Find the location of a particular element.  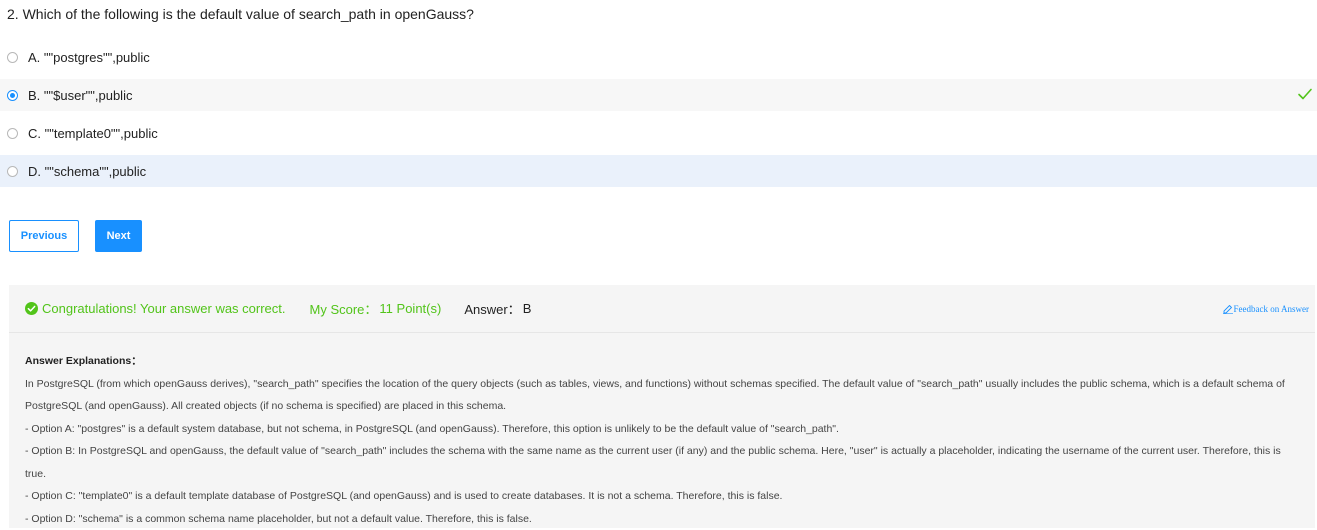

option-c: C. ""template0"",public is located at coordinates (658, 133).